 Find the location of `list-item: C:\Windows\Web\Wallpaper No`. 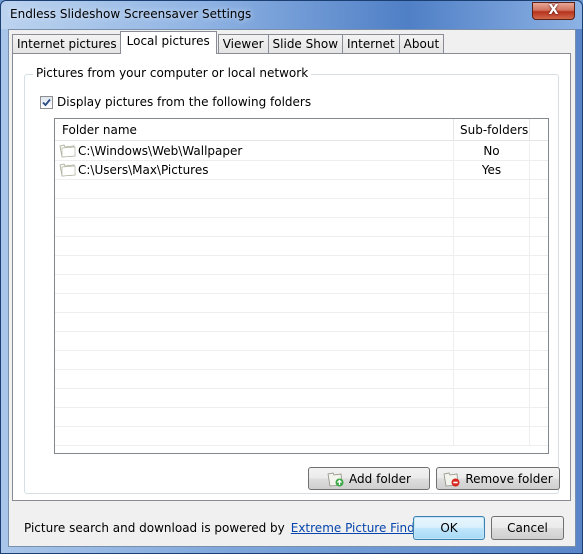

list-item: C:\Windows\Web\Wallpaper No is located at coordinates (301, 151).